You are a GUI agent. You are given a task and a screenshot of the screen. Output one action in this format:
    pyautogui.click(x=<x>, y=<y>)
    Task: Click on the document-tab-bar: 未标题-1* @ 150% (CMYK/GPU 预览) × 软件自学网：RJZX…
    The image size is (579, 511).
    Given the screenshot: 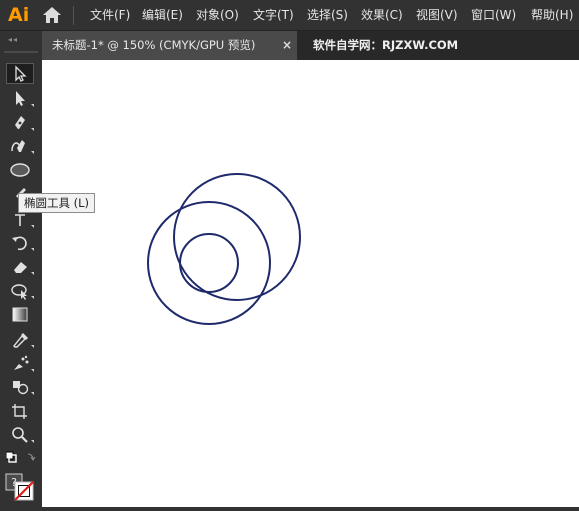 What is the action you would take?
    pyautogui.click(x=310, y=45)
    